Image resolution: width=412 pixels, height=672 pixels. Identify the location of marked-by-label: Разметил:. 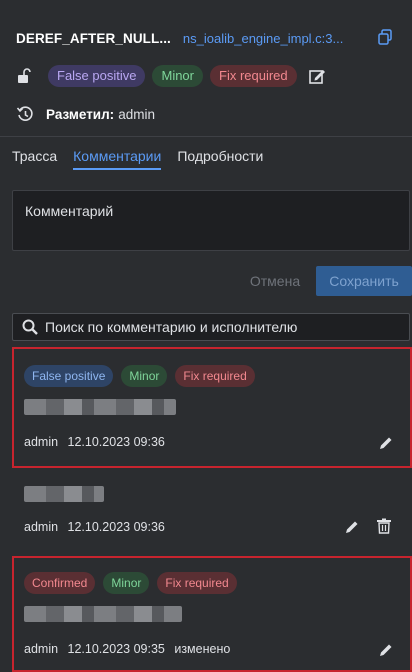
(80, 114).